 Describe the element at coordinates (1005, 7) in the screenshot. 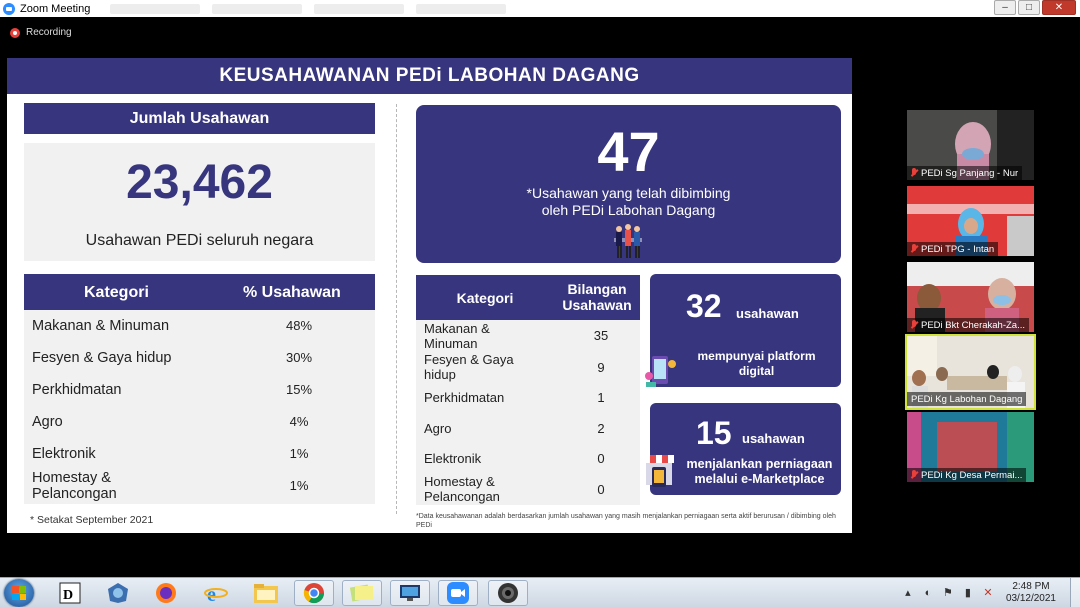

I see `minimize-button: –` at that location.